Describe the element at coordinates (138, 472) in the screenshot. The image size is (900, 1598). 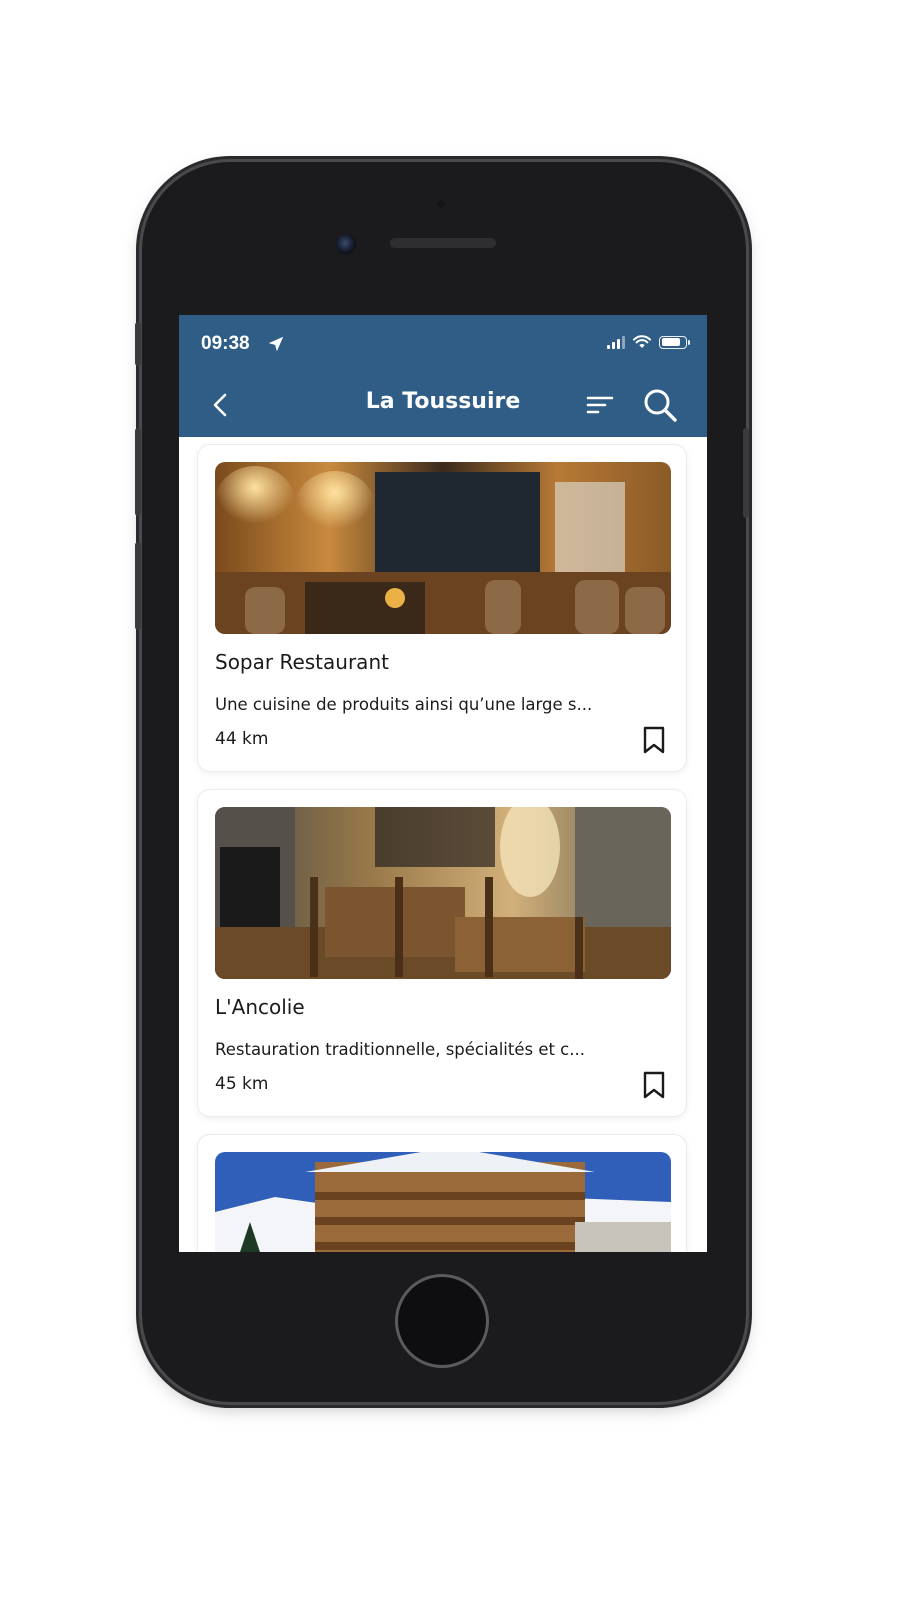
I see `volume-up-button` at that location.